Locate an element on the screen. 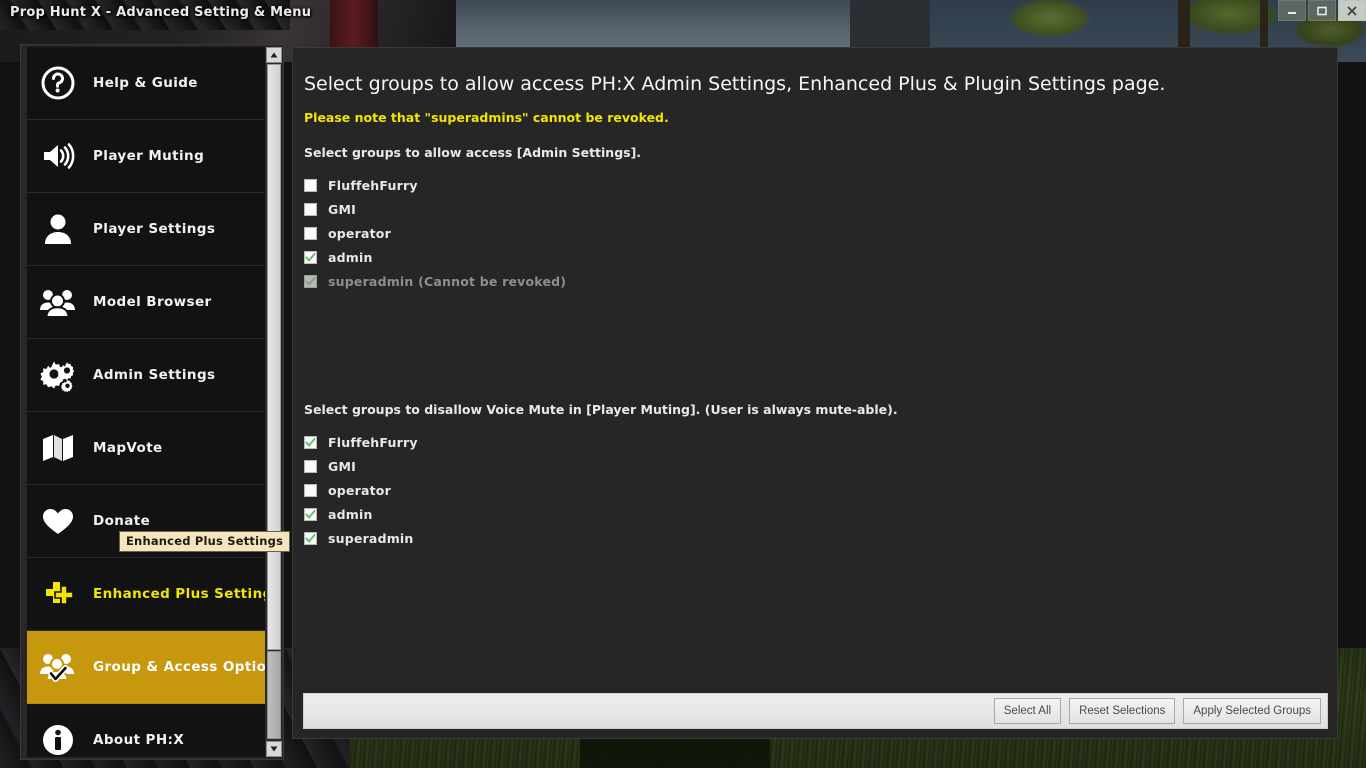 The image size is (1366, 768). checkbox-row: superadmin is located at coordinates (361, 538).